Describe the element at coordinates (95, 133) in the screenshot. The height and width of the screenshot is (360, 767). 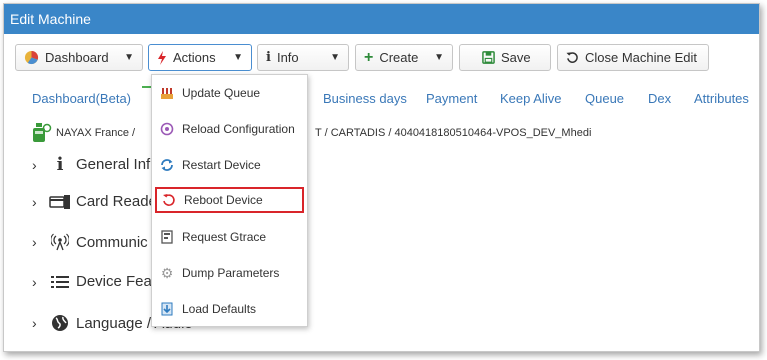
I see `breadcrumb-left: NAYAX France /` at that location.